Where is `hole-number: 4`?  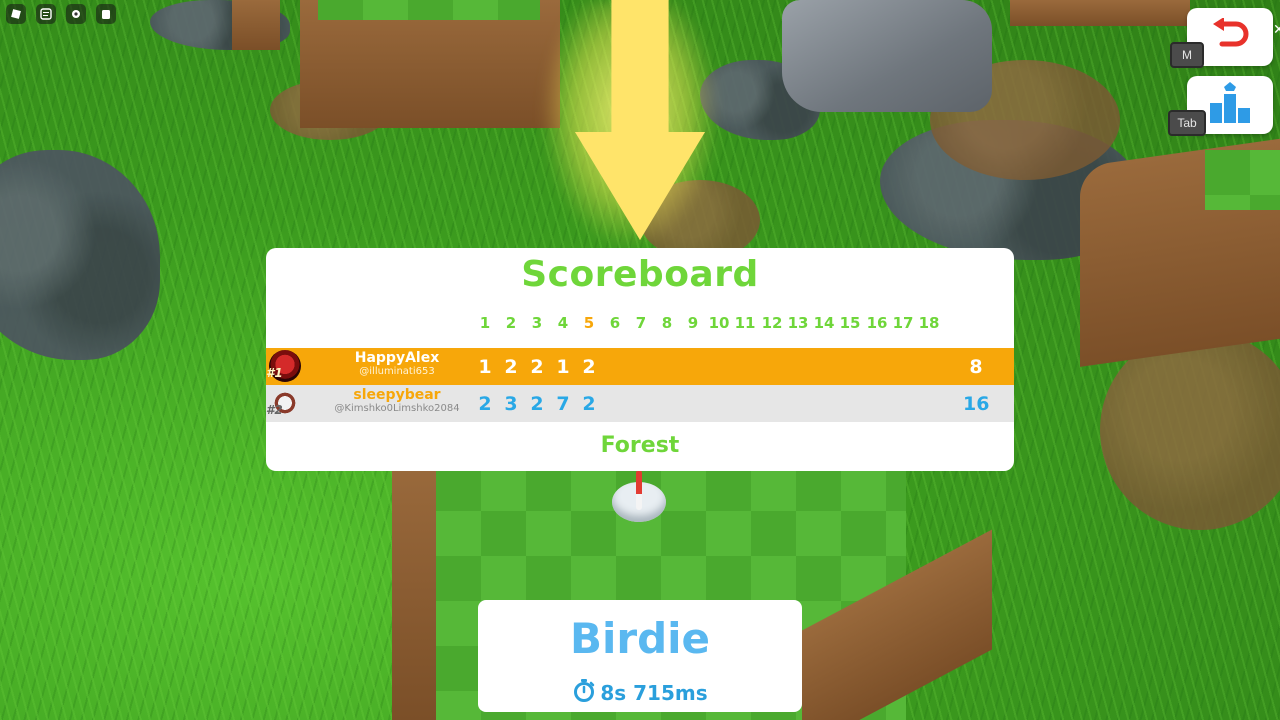 hole-number: 4 is located at coordinates (563, 323).